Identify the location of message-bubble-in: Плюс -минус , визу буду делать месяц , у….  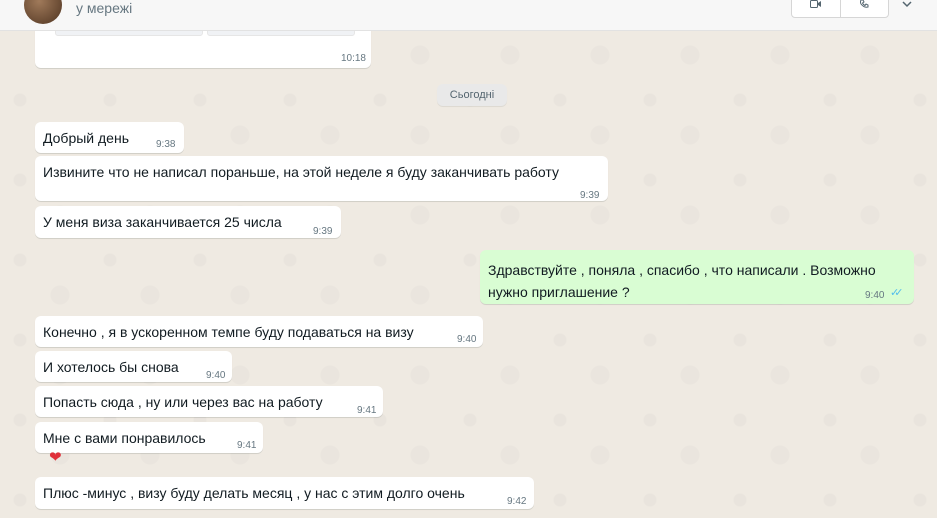
(284, 493).